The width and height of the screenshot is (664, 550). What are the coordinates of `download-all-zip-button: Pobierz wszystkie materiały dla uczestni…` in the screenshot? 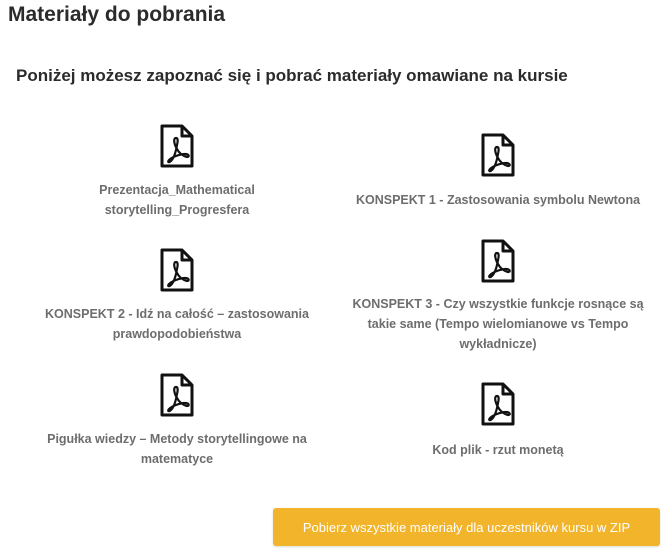 It's located at (466, 527).